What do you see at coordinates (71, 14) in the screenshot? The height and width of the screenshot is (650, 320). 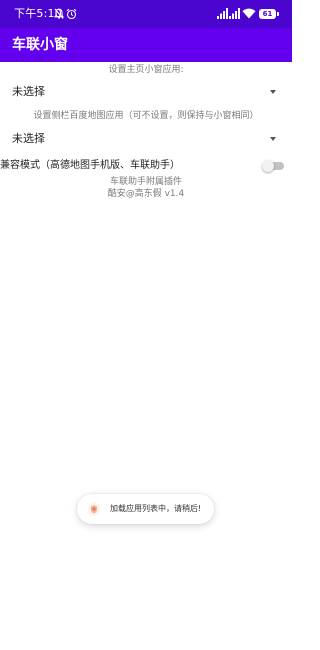 I see `alarm-icon` at bounding box center [71, 14].